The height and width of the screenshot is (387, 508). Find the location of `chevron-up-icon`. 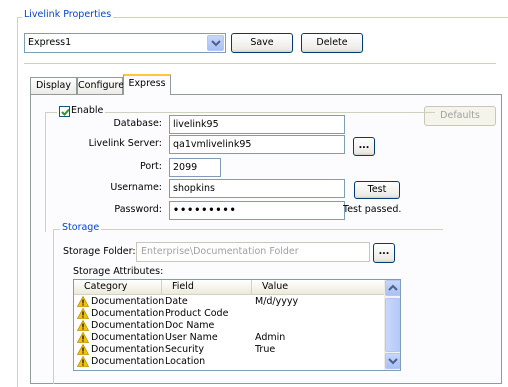

chevron-up-icon is located at coordinates (393, 287).